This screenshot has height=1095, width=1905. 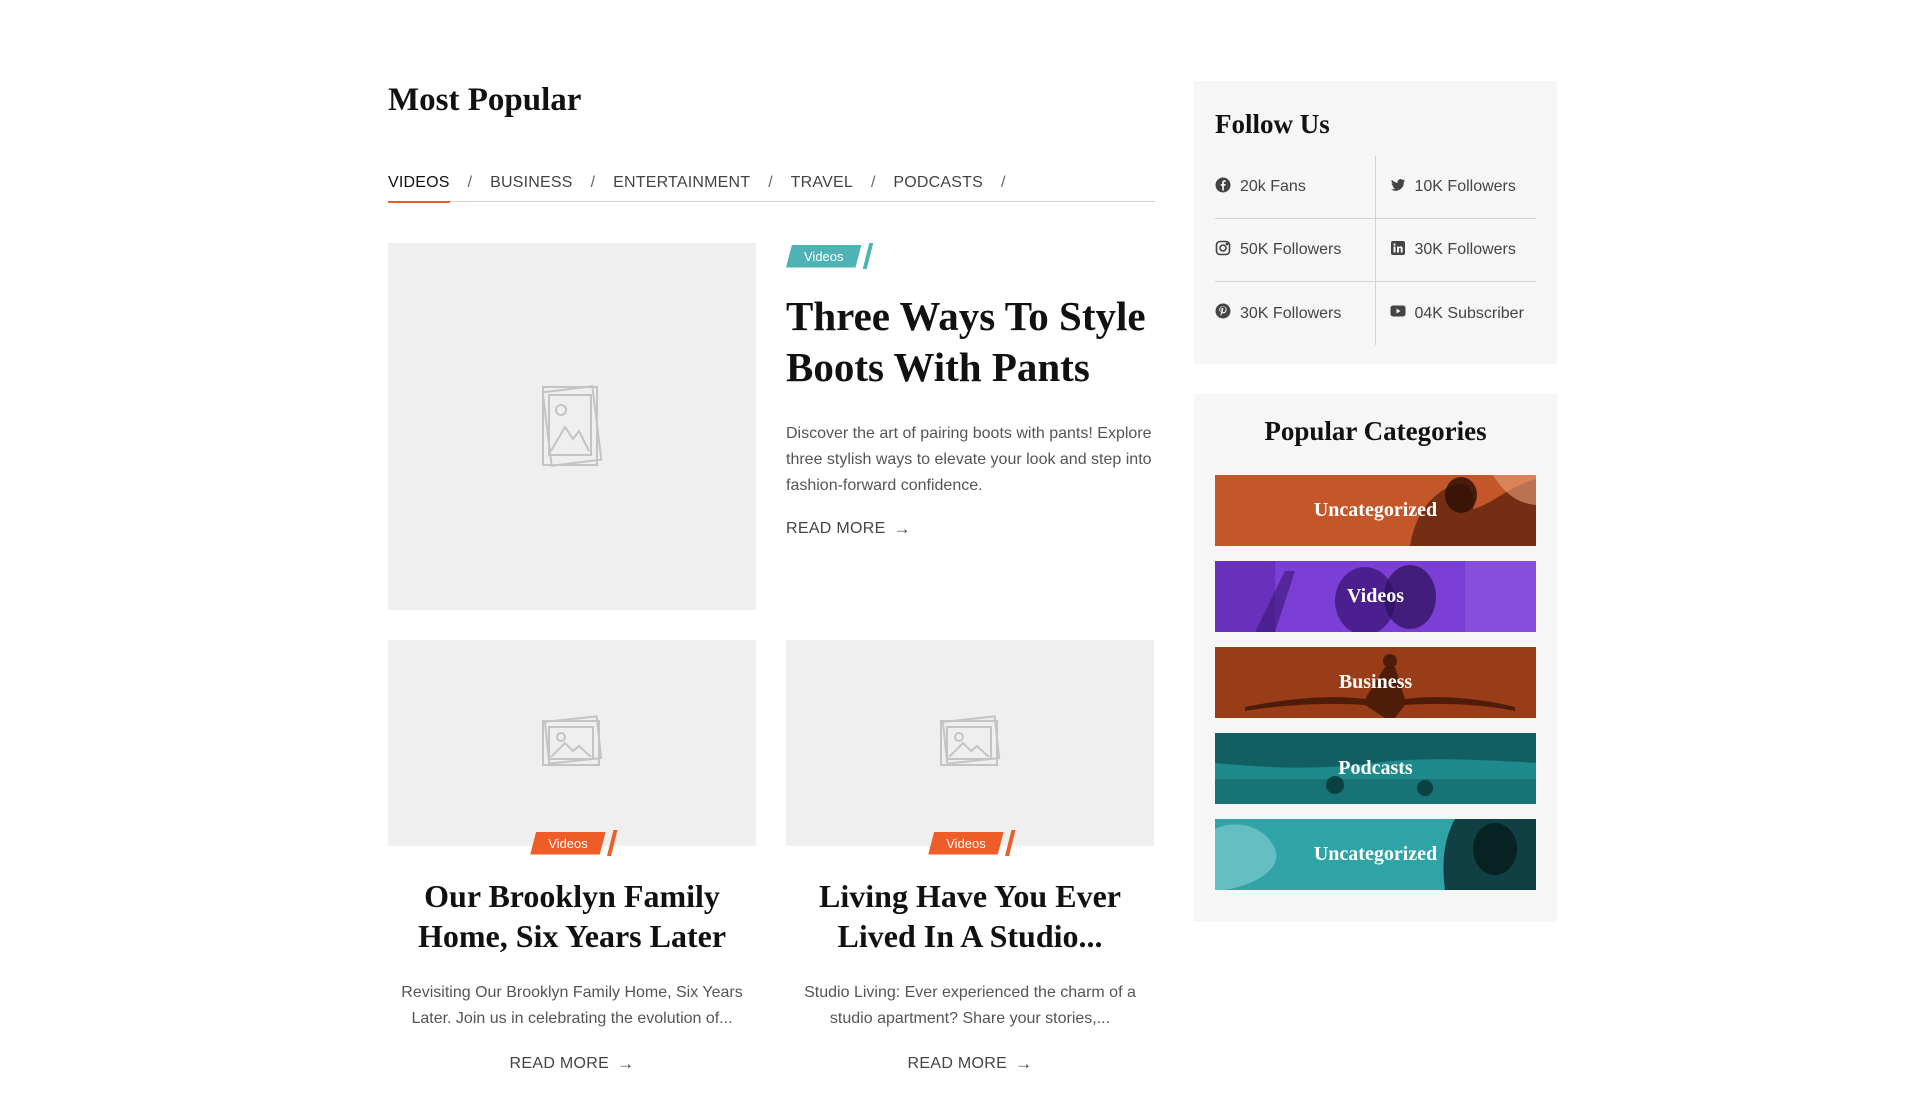 I want to click on social-count: 50K Followers, so click(x=1291, y=249).